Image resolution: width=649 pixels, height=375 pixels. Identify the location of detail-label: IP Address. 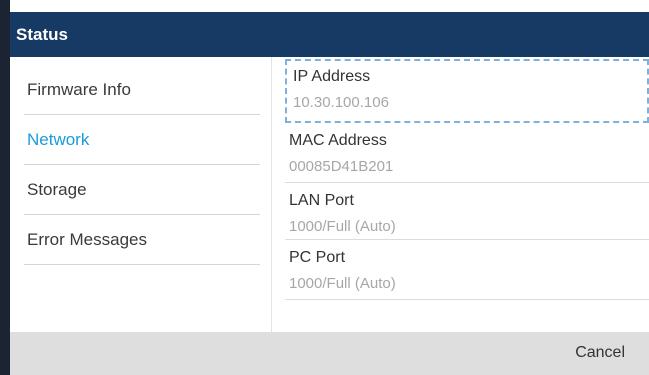
(332, 76).